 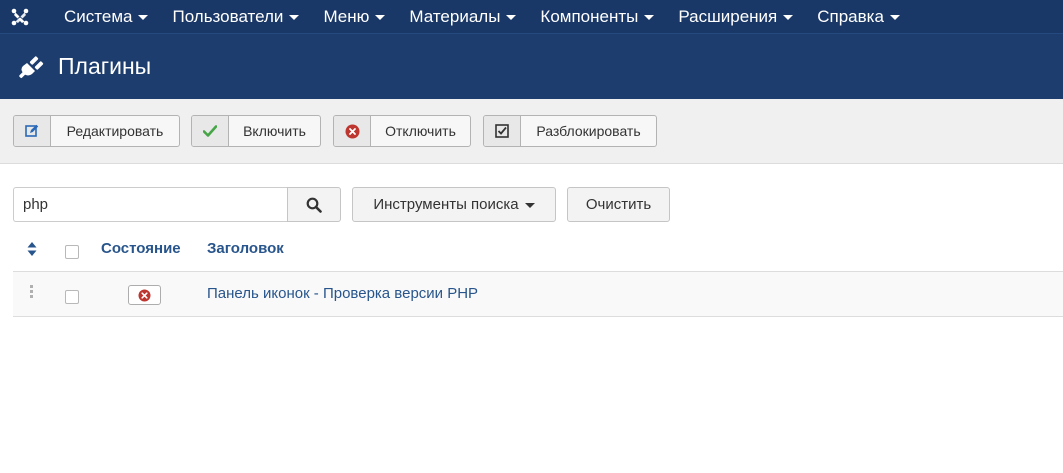 What do you see at coordinates (32, 249) in the screenshot?
I see `sort-icon` at bounding box center [32, 249].